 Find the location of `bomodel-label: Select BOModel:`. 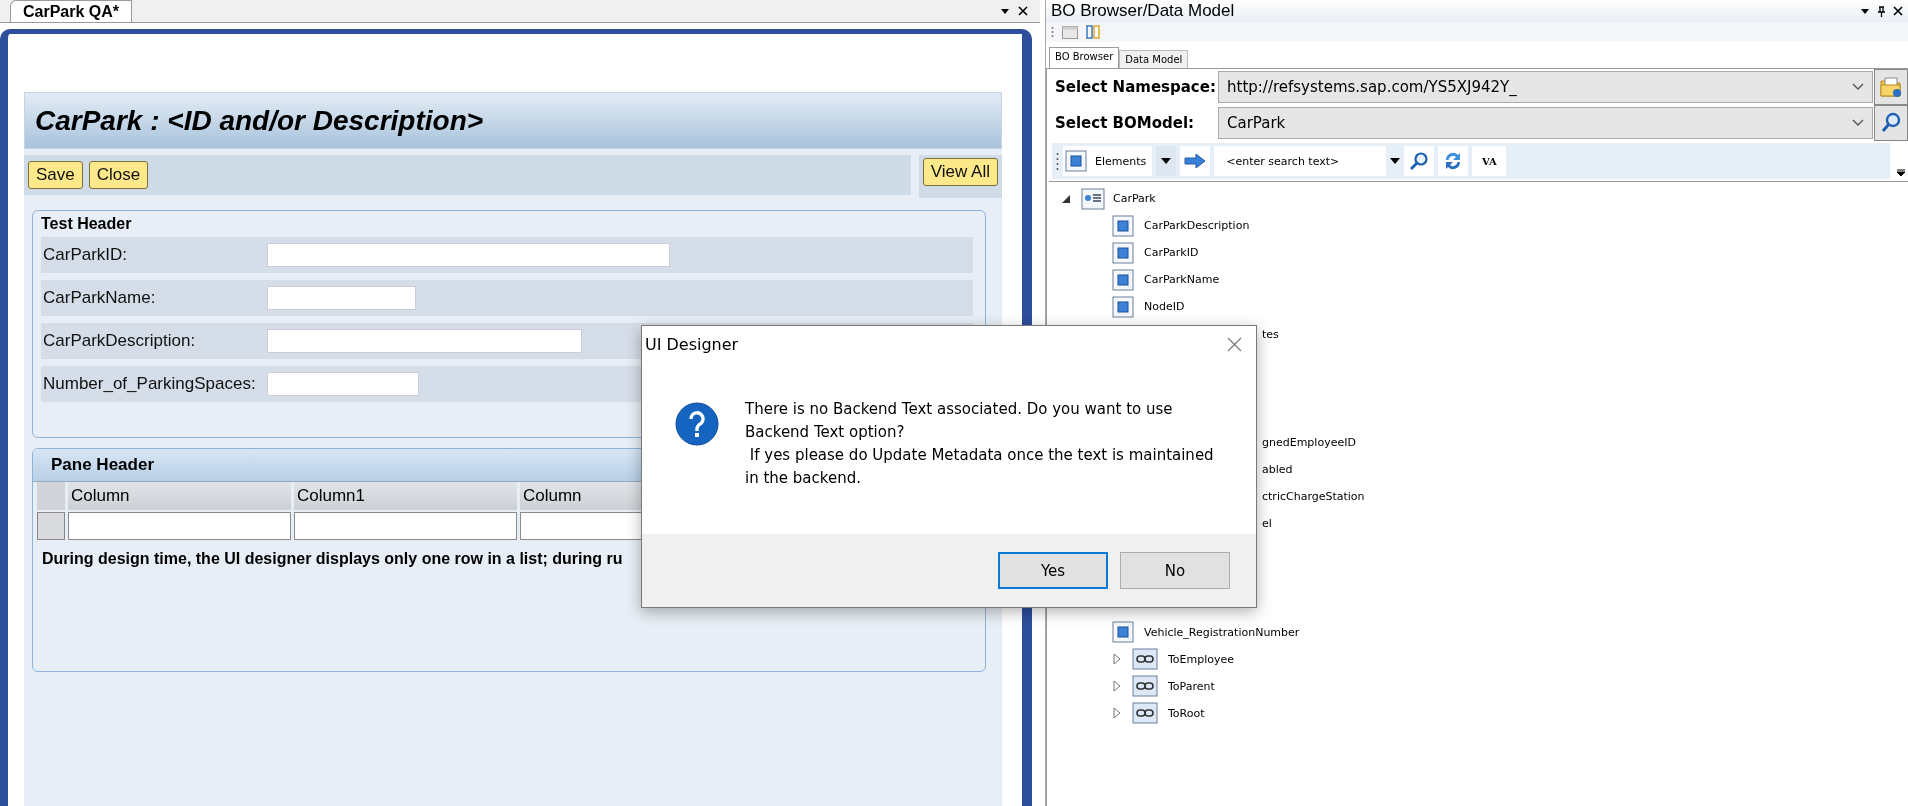

bomodel-label: Select BOModel: is located at coordinates (1125, 123).